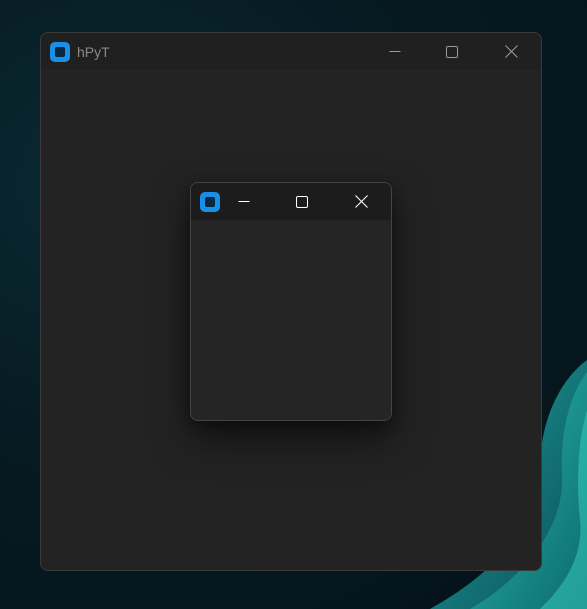  What do you see at coordinates (93, 51) in the screenshot?
I see `window-title: hPyT` at bounding box center [93, 51].